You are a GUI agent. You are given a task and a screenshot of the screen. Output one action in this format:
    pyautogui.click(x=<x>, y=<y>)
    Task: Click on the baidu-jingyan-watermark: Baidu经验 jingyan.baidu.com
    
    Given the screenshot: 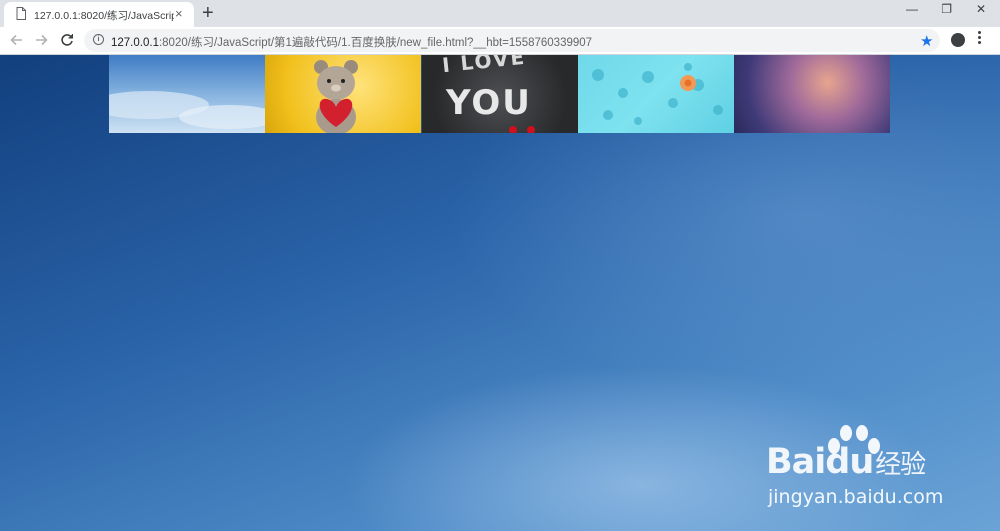 What is the action you would take?
    pyautogui.click(x=866, y=469)
    